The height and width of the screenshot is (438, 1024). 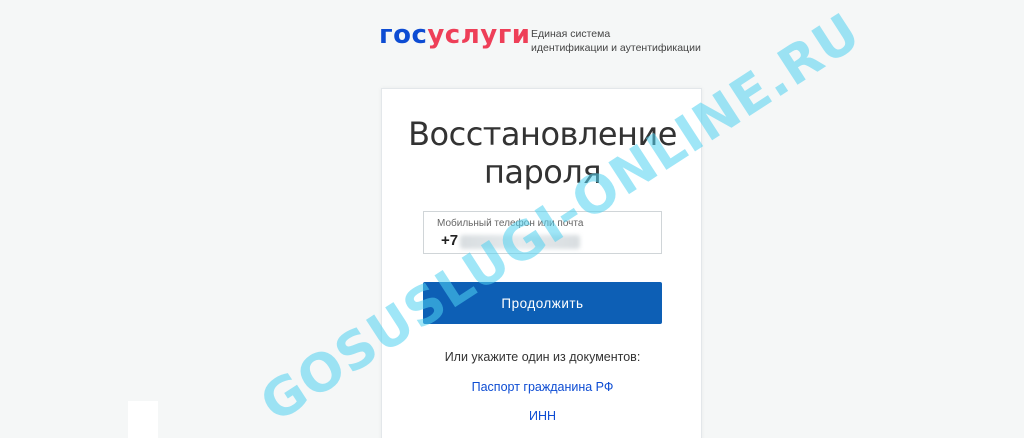 I want to click on field-label: Мобильный телефон или почта, so click(x=510, y=223).